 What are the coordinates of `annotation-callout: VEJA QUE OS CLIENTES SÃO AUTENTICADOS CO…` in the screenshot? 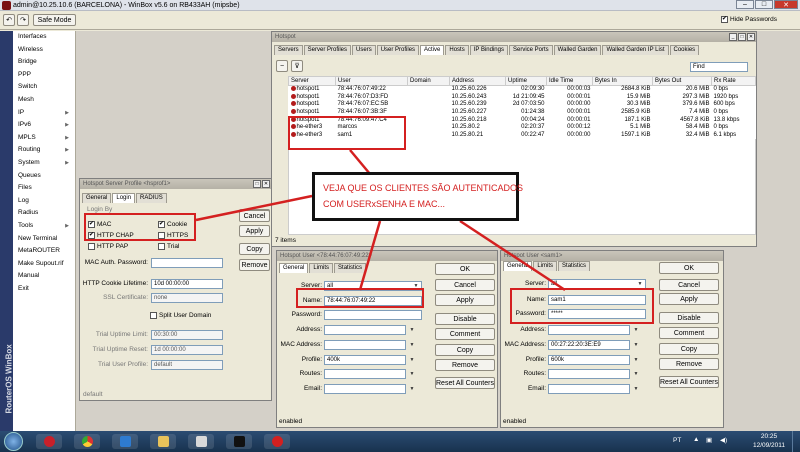 It's located at (417, 196).